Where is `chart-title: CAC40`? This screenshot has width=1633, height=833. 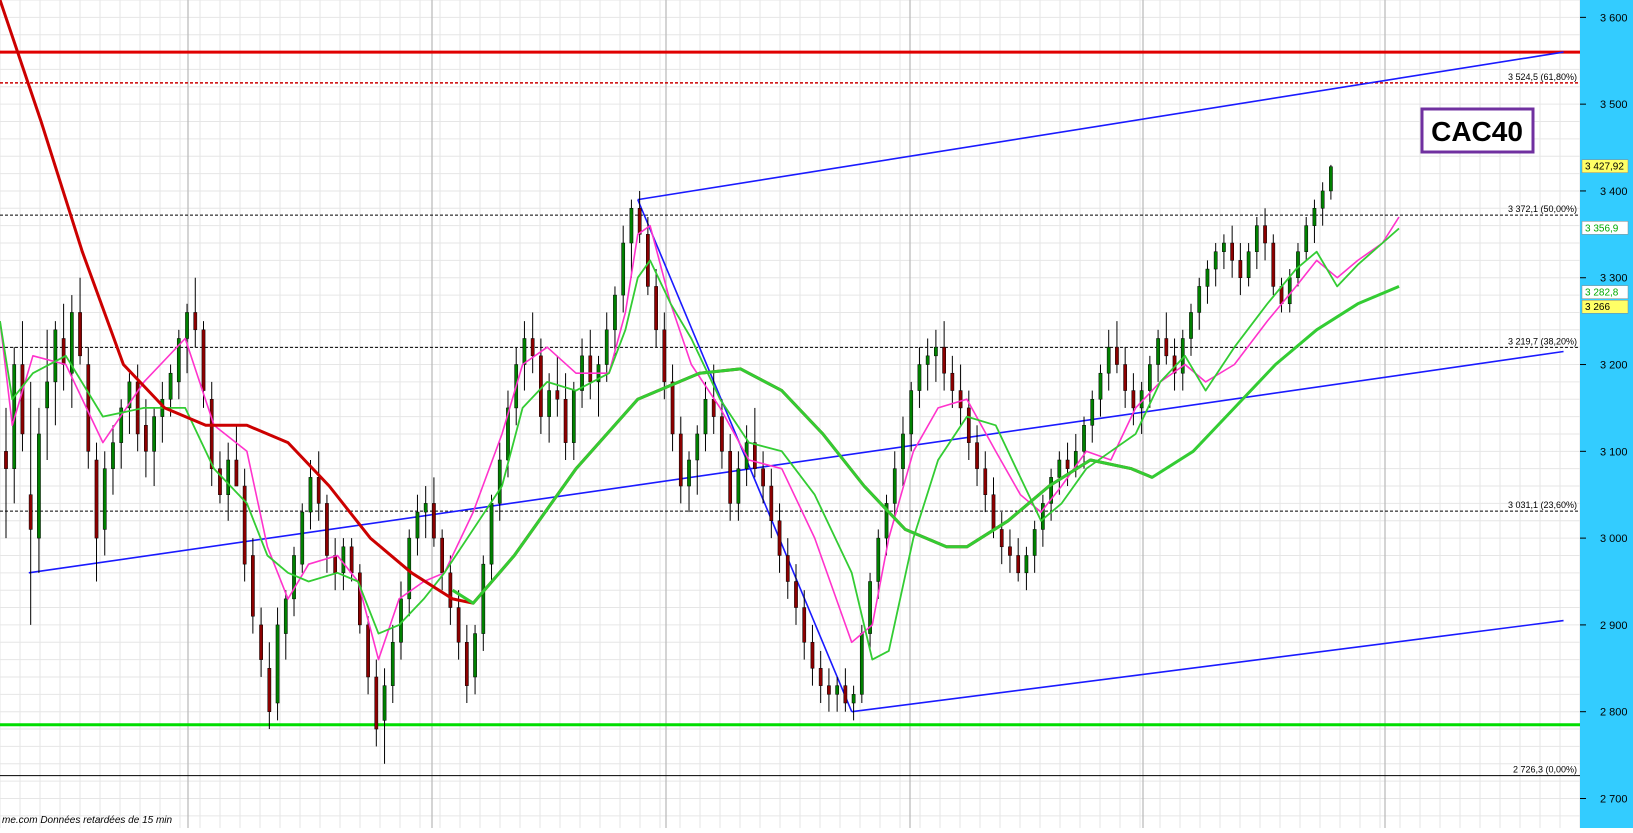 chart-title: CAC40 is located at coordinates (1477, 131).